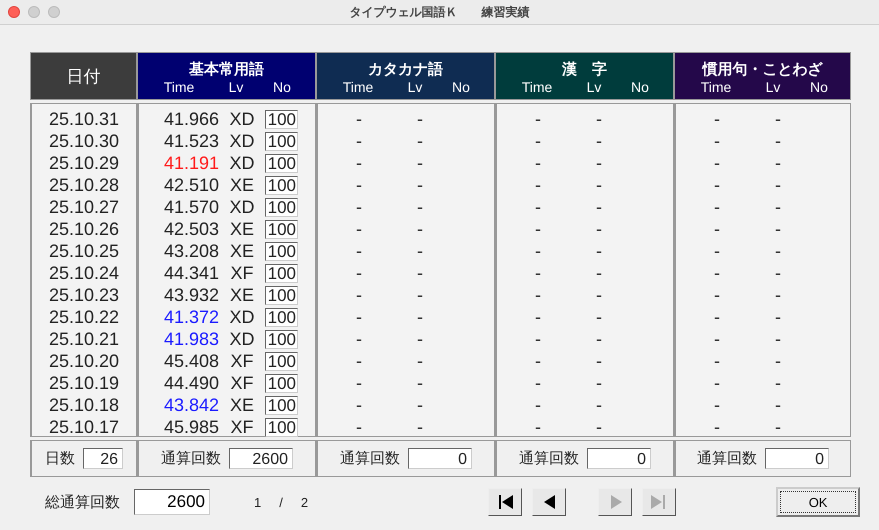 Image resolution: width=879 pixels, height=530 pixels. Describe the element at coordinates (83, 76) in the screenshot. I see `column-header: 日付` at that location.